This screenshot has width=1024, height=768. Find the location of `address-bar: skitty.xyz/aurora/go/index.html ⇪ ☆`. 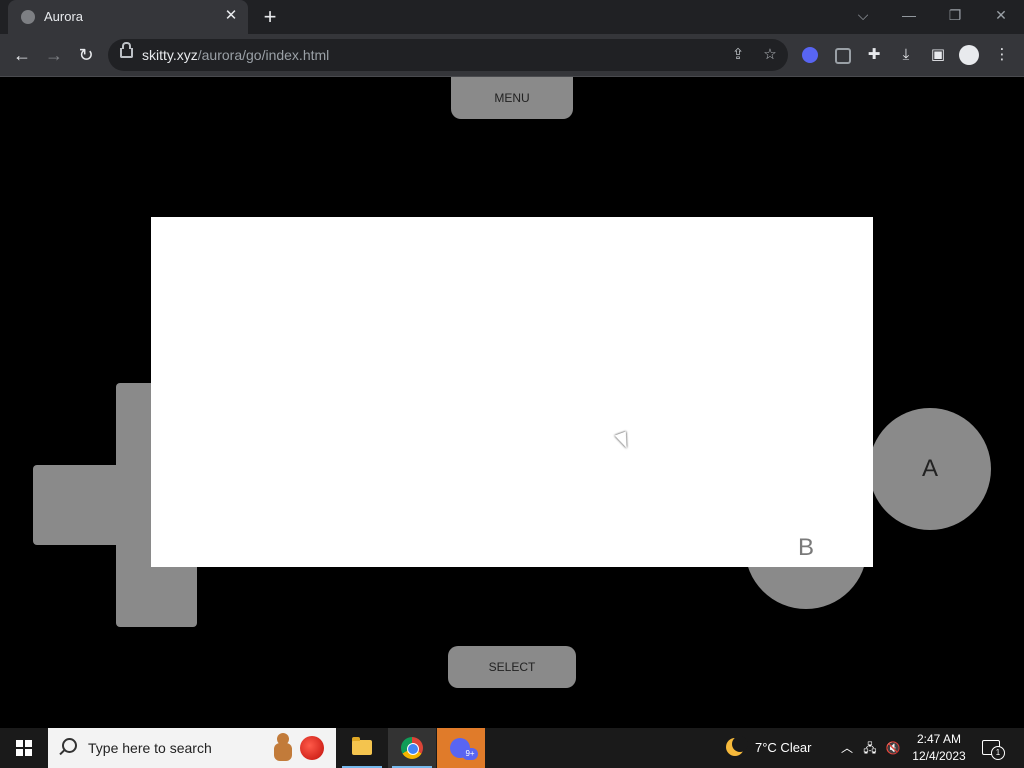

address-bar: skitty.xyz/aurora/go/index.html ⇪ ☆ is located at coordinates (448, 55).